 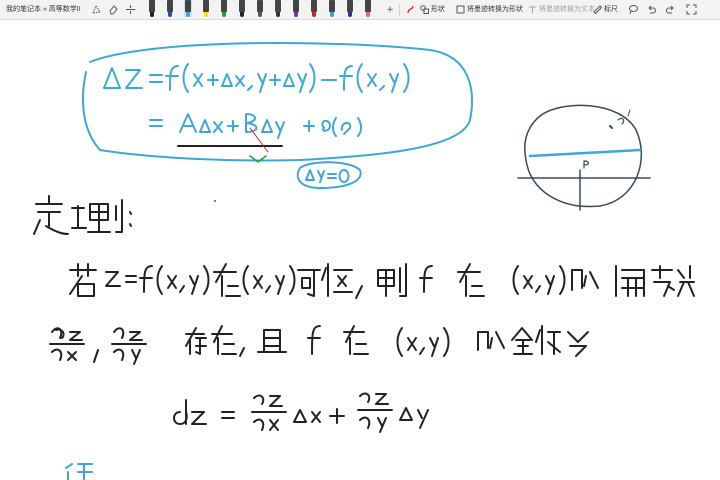 I want to click on ink-theorem-line1, so click(x=382, y=281).